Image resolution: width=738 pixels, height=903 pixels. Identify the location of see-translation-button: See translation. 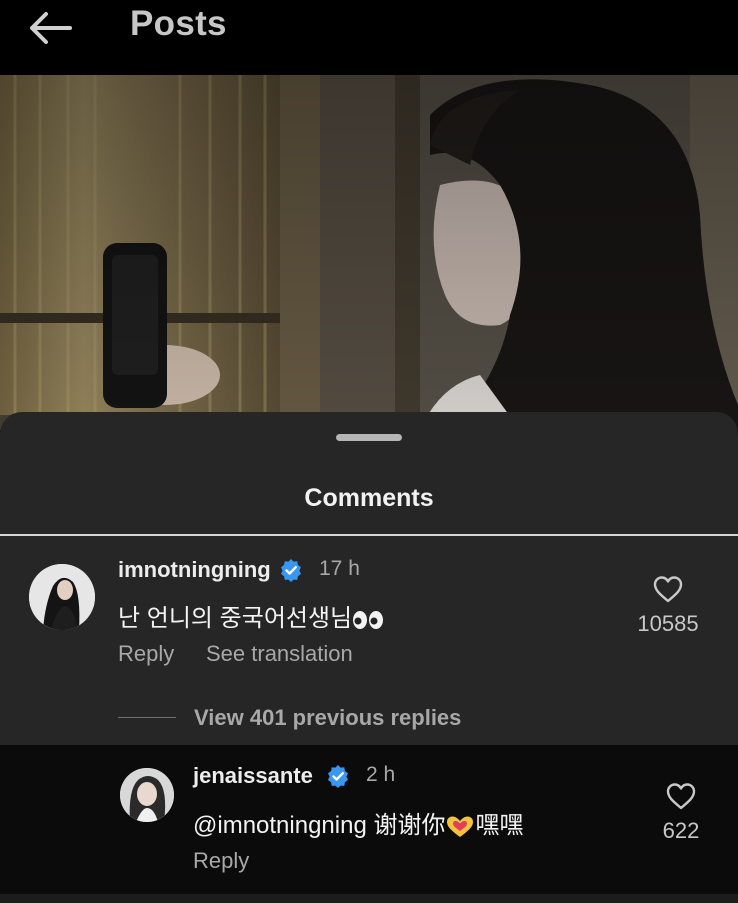
(279, 654).